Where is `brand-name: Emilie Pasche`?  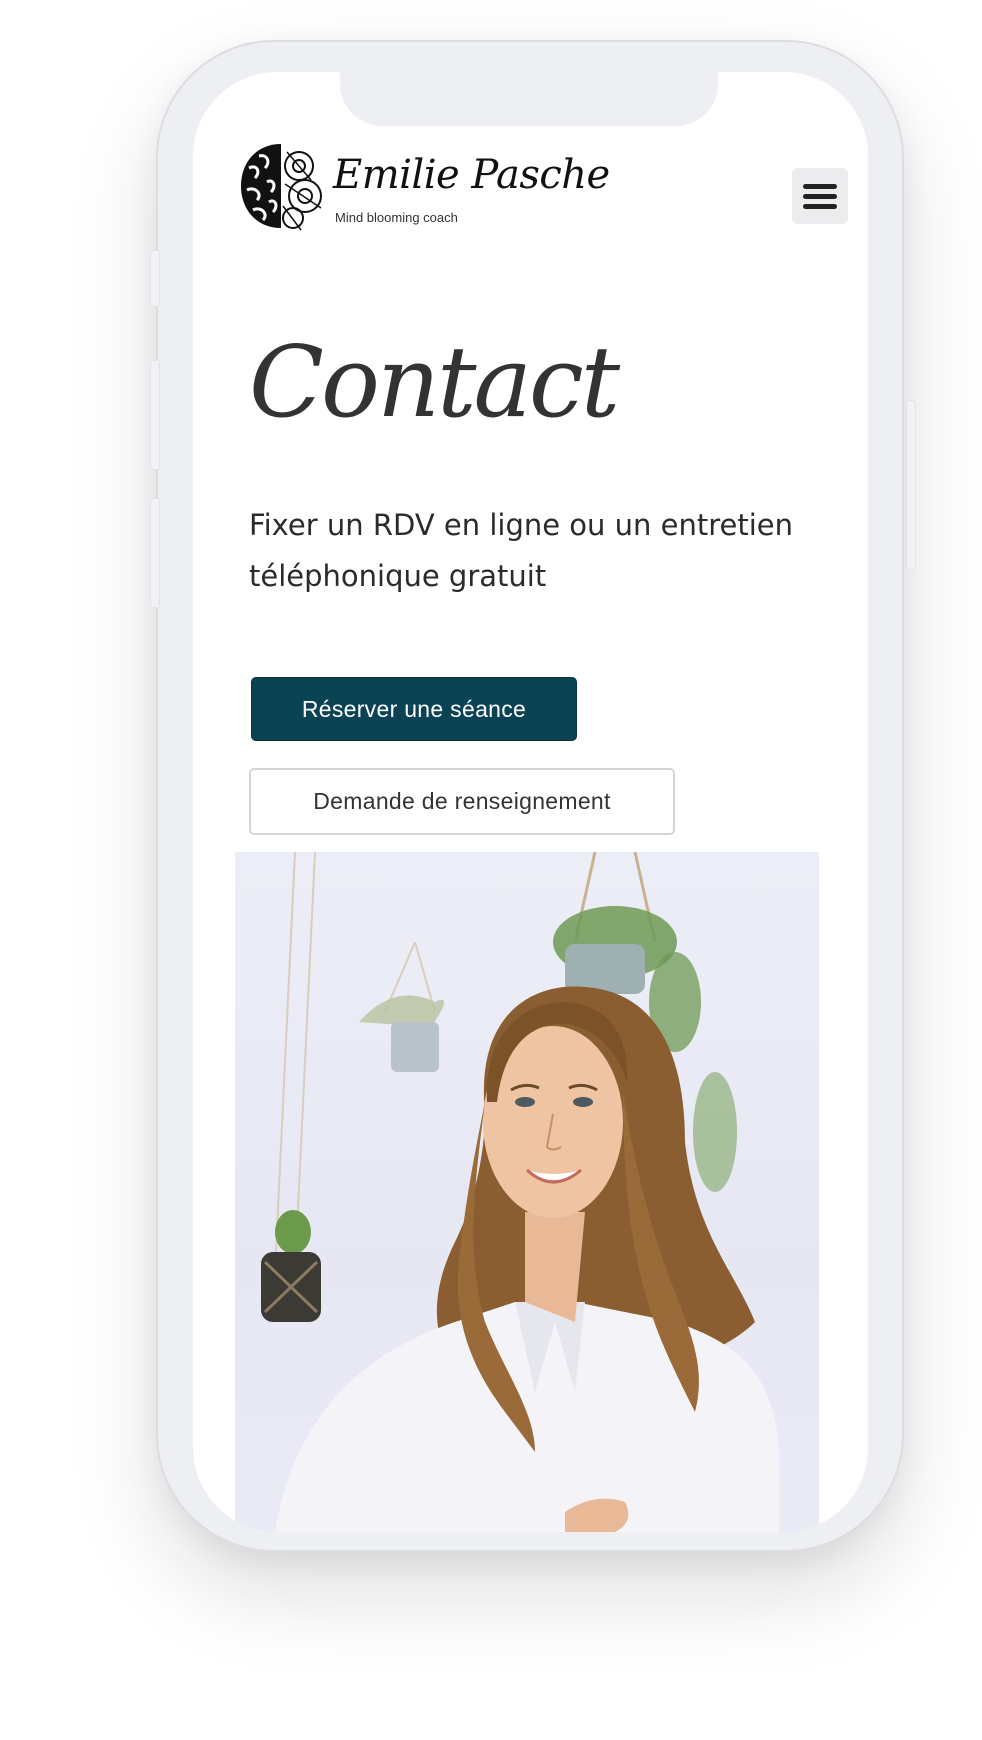 brand-name: Emilie Pasche is located at coordinates (471, 175).